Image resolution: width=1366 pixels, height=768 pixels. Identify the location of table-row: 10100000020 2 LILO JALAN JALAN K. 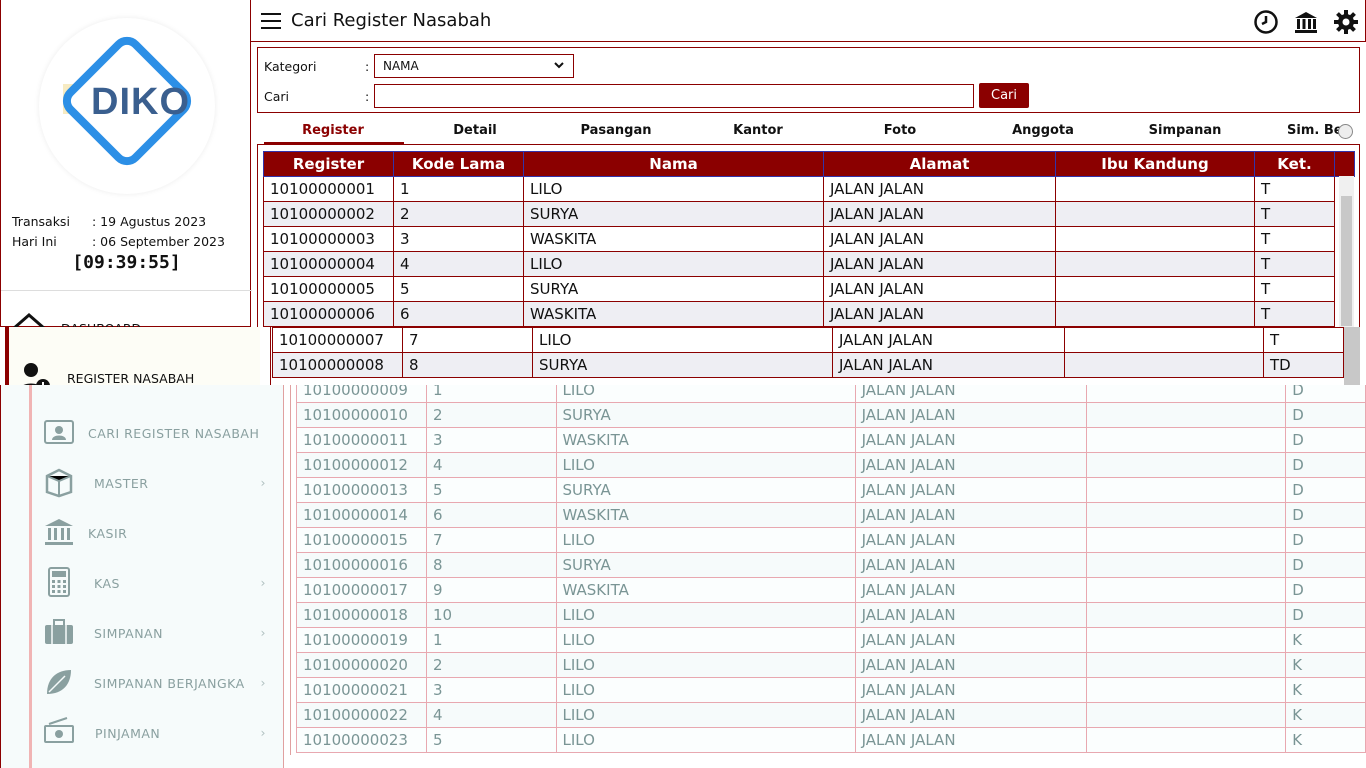
(831, 665).